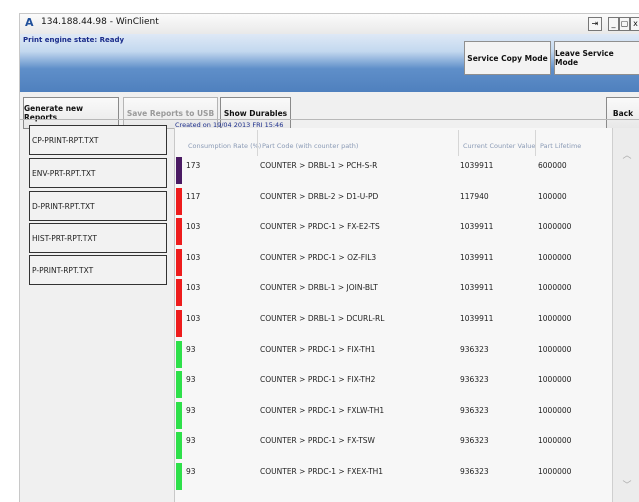 Image resolution: width=639 pixels, height=502 pixels. What do you see at coordinates (310, 146) in the screenshot?
I see `column-header-part: Part Code (with counter path)` at bounding box center [310, 146].